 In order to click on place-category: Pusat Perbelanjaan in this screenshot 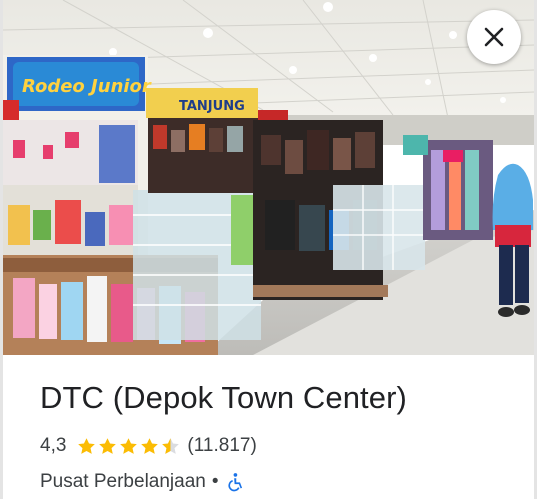, I will do `click(123, 482)`.